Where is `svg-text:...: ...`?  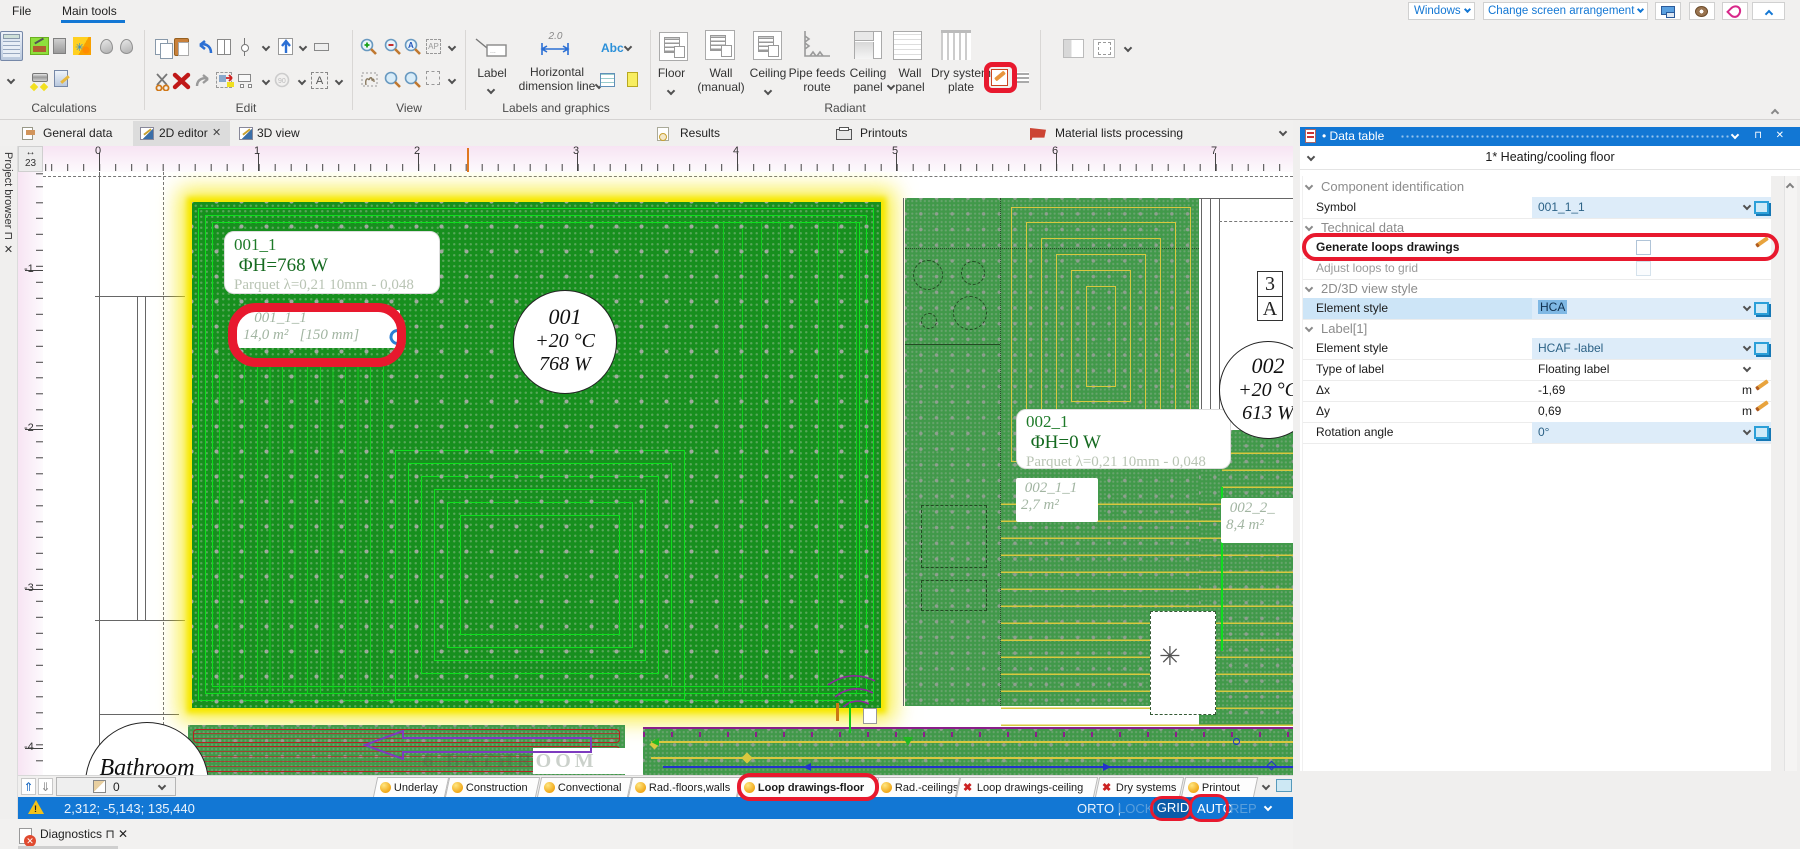 svg-text:...: ... is located at coordinates (493, 51).